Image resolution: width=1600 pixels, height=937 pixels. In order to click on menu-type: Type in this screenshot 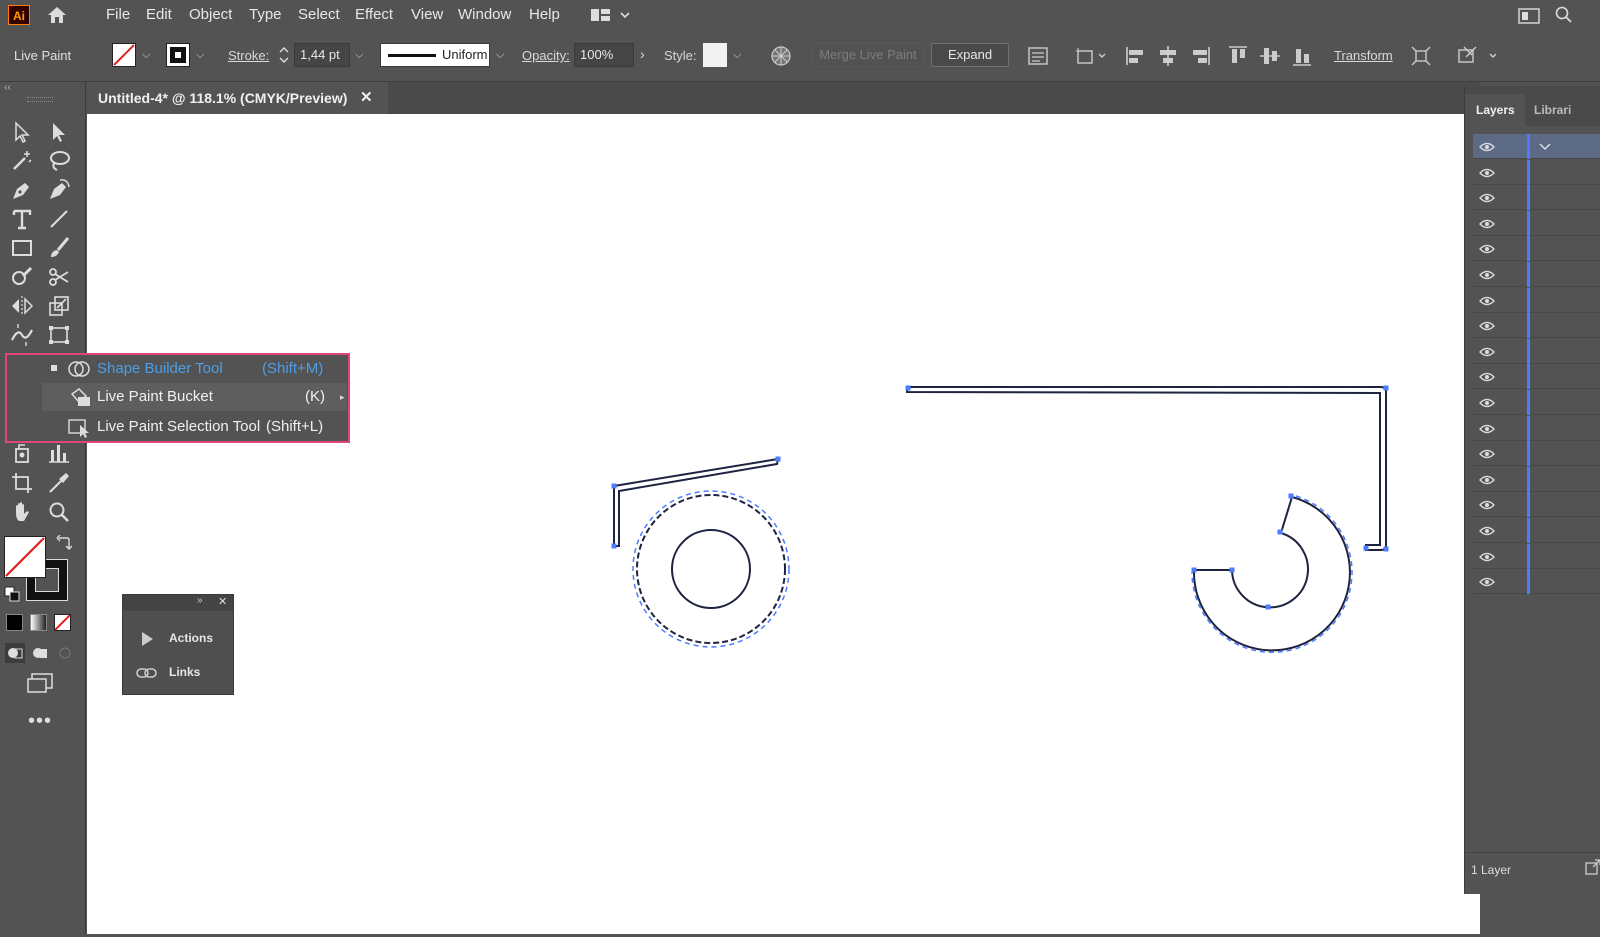, I will do `click(265, 15)`.